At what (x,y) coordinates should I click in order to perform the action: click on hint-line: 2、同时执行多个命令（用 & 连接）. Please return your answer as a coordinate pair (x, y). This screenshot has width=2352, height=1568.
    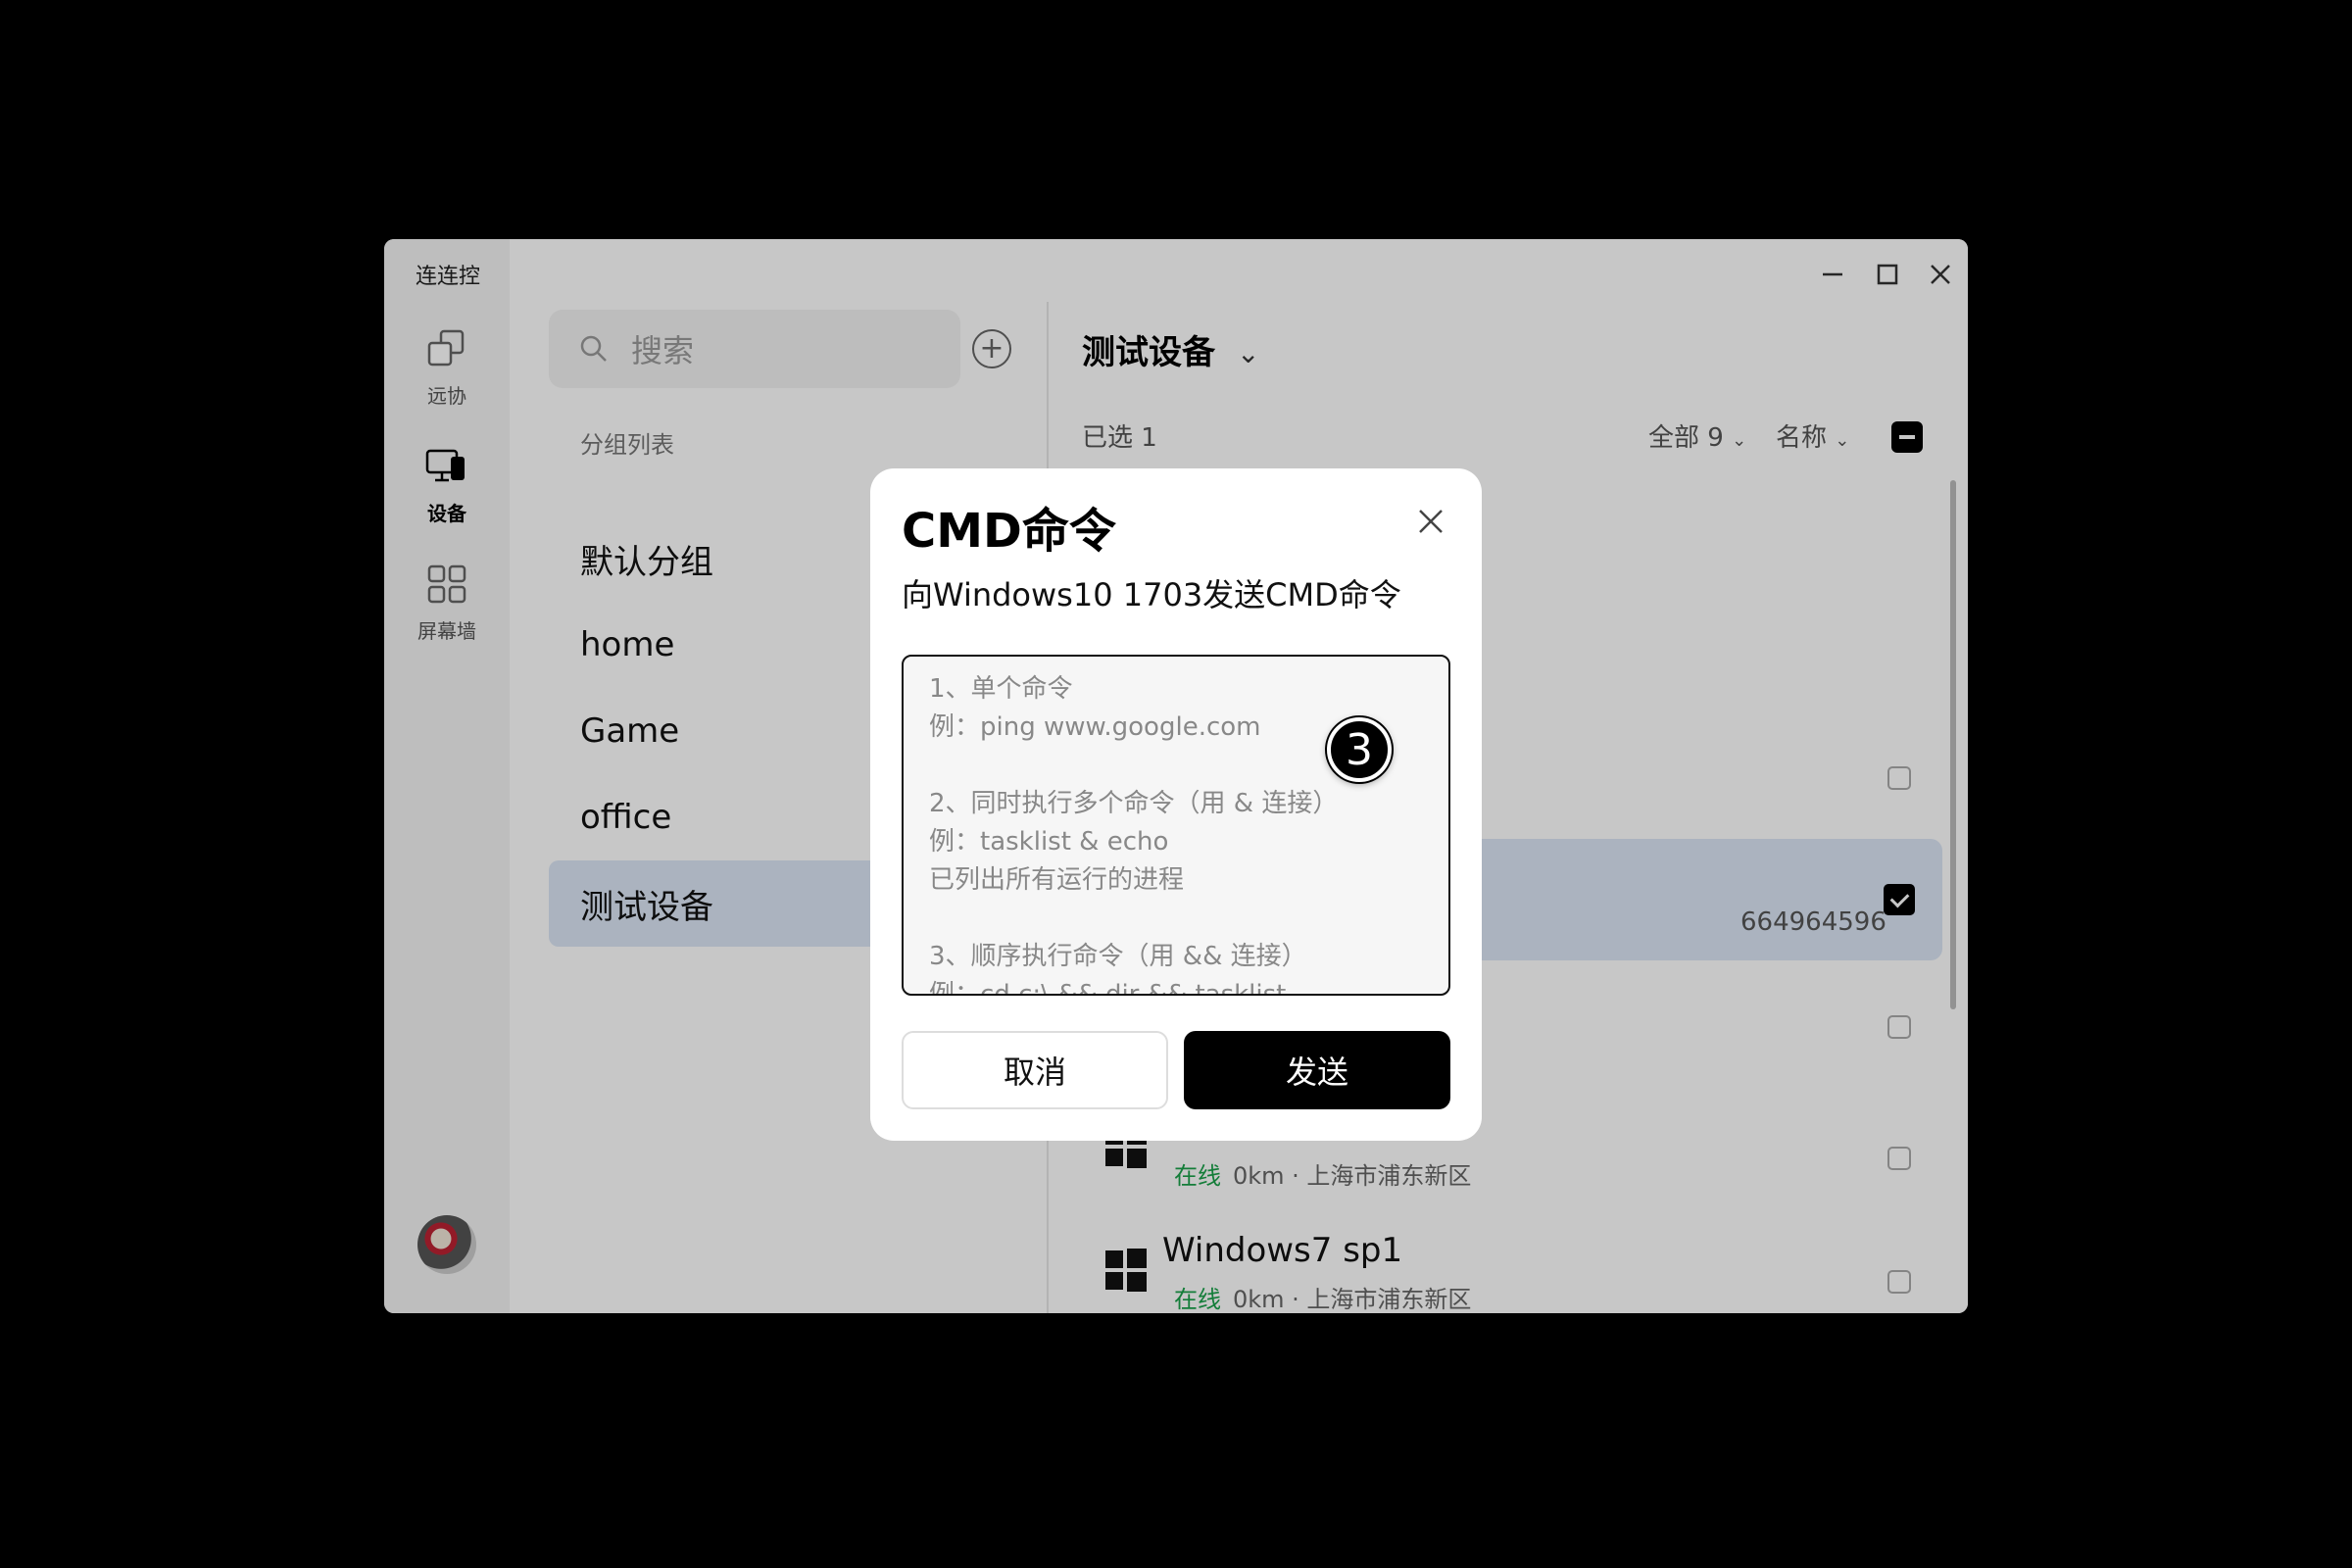
    Looking at the image, I should click on (1134, 803).